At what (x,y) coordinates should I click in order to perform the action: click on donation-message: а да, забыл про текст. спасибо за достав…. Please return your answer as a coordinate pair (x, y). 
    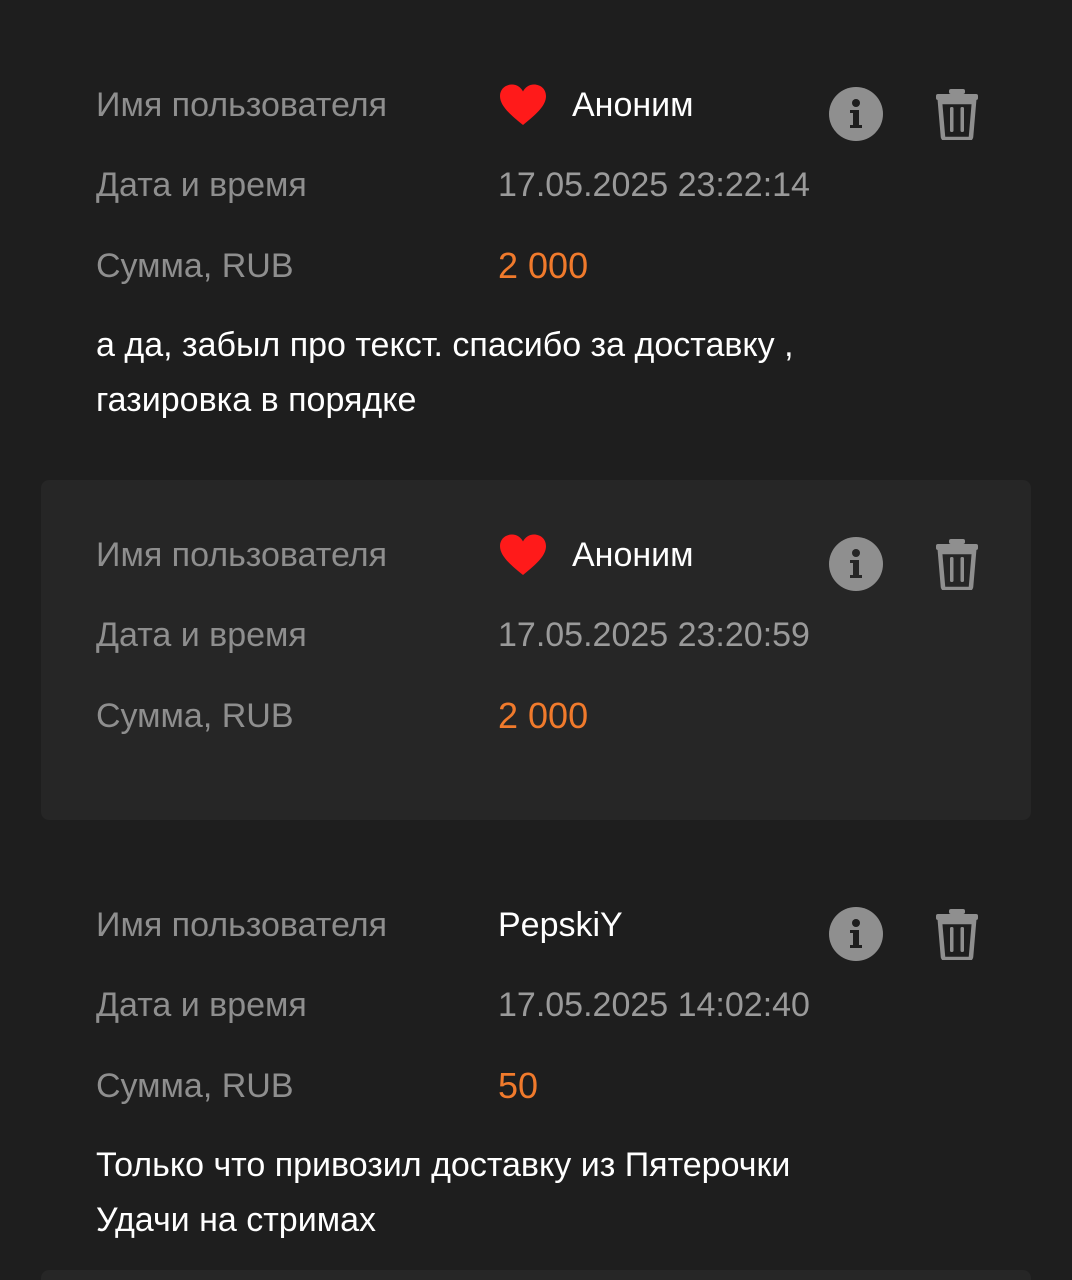
    Looking at the image, I should click on (526, 373).